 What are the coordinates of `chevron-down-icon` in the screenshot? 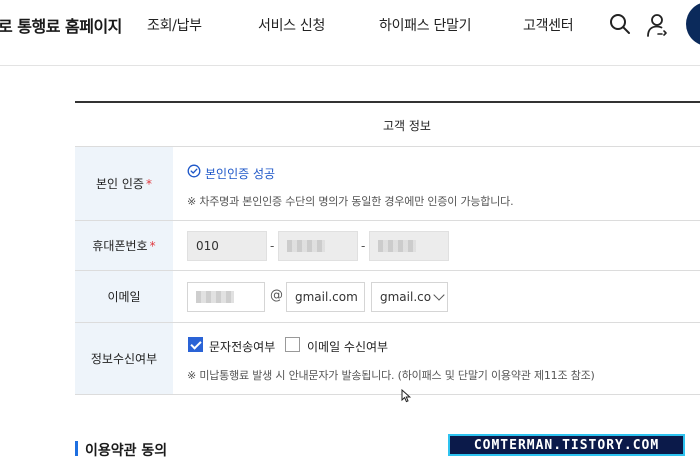 It's located at (439, 295).